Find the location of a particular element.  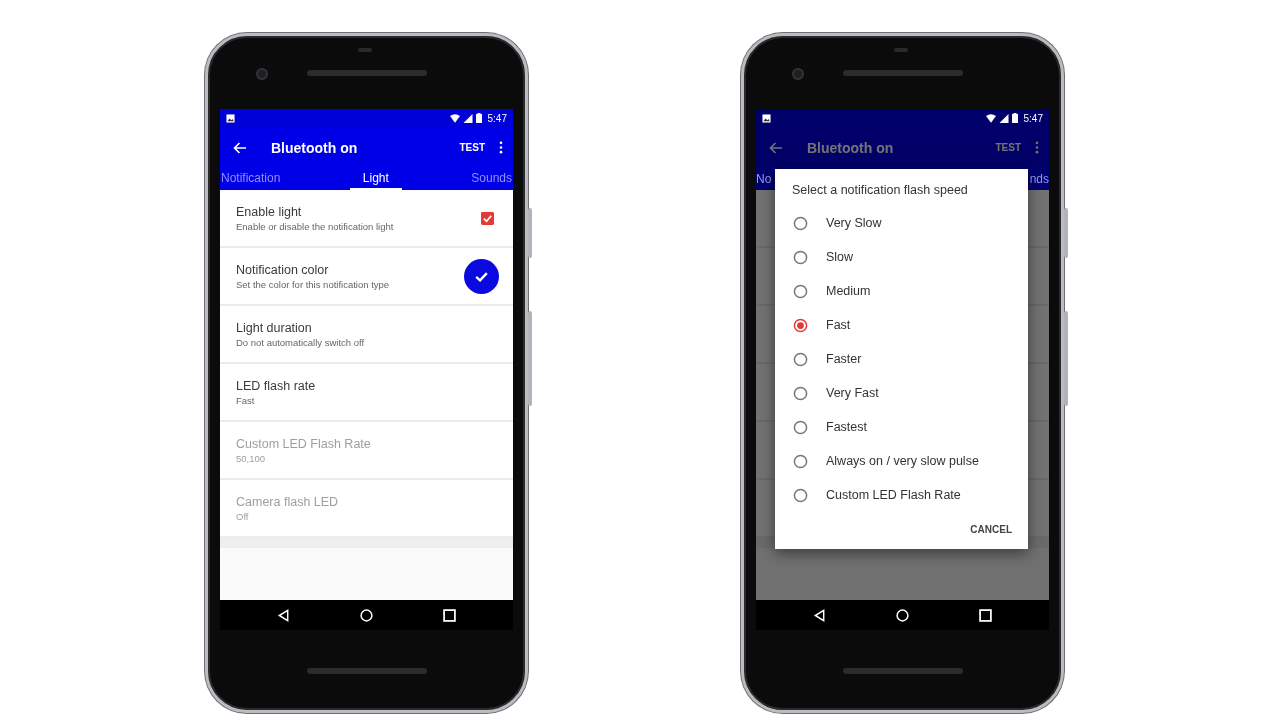

tab: Notification is located at coordinates (251, 179).